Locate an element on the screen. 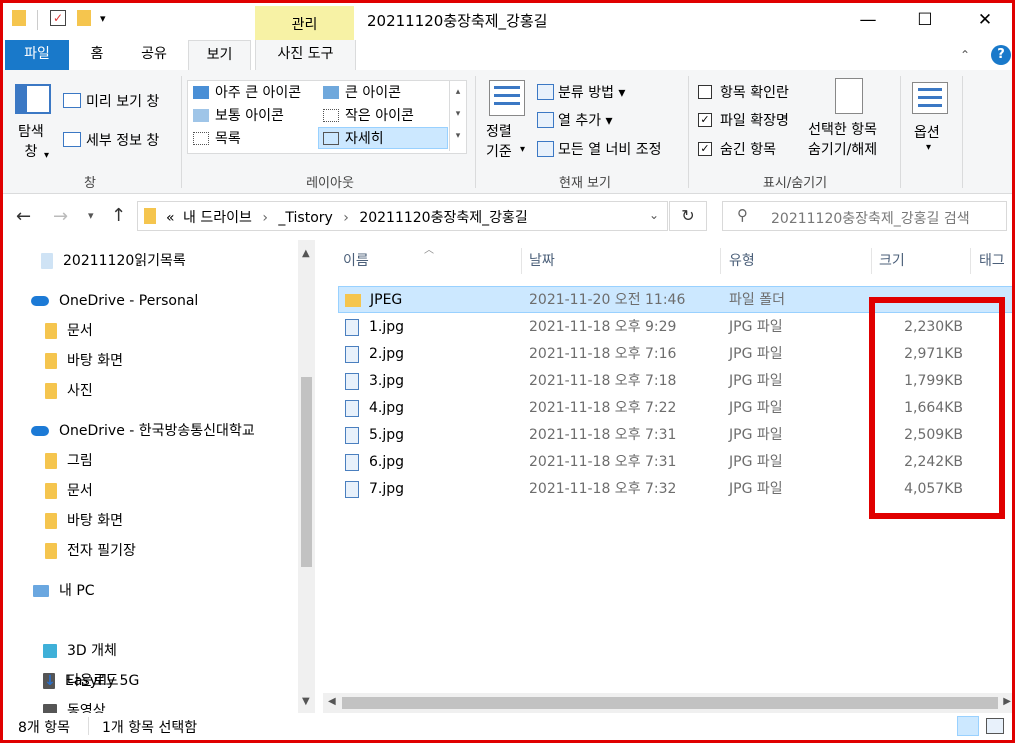 This screenshot has height=743, width=1015. hide-selected-items-button: 선택한 항목 숨기기/해제 is located at coordinates (842, 140).